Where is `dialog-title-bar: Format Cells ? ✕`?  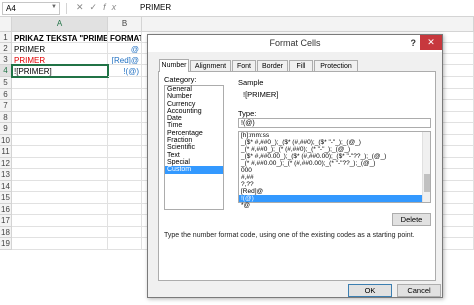 dialog-title-bar: Format Cells ? ✕ is located at coordinates (295, 43).